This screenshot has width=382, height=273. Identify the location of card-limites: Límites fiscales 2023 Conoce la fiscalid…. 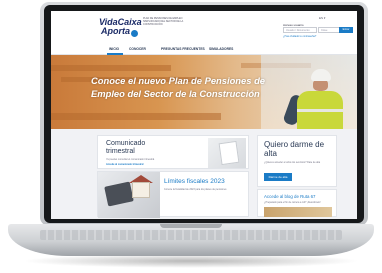
(173, 194).